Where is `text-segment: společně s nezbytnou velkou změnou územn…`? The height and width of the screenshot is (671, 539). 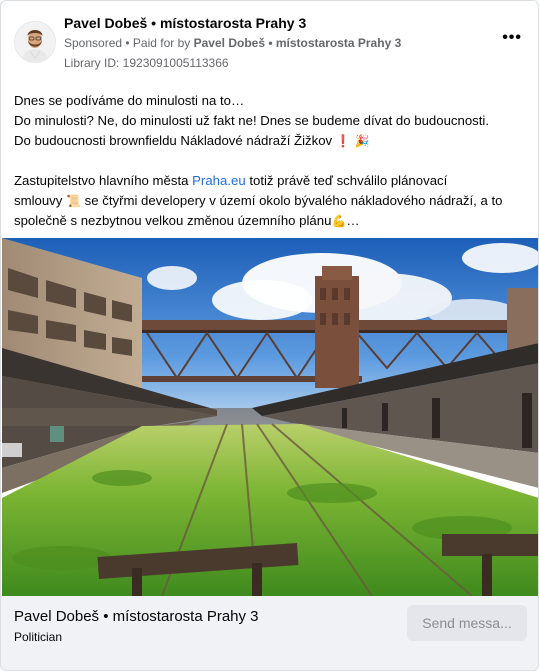
text-segment: společně s nezbytnou velkou změnou územn… is located at coordinates (173, 220).